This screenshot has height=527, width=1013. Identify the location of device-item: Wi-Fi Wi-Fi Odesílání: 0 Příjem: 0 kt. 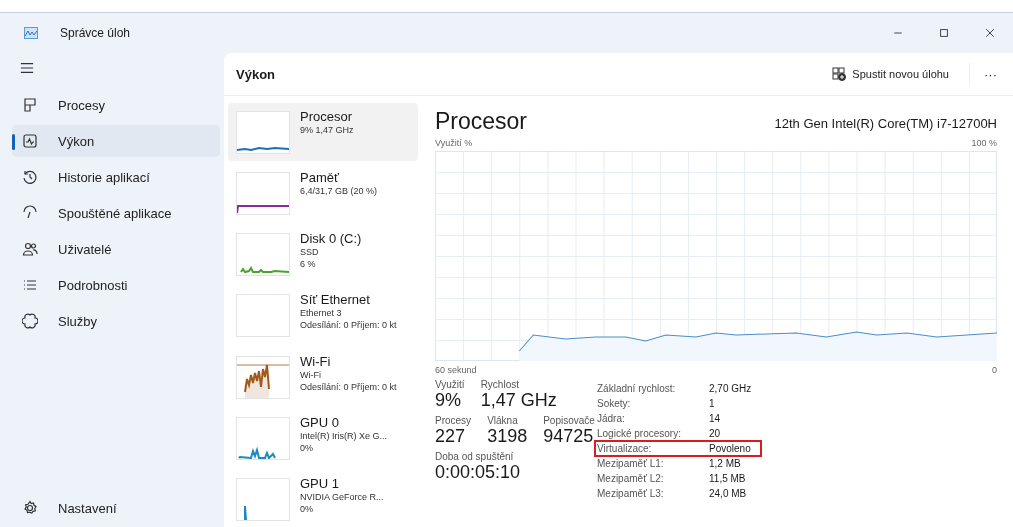
(323, 376).